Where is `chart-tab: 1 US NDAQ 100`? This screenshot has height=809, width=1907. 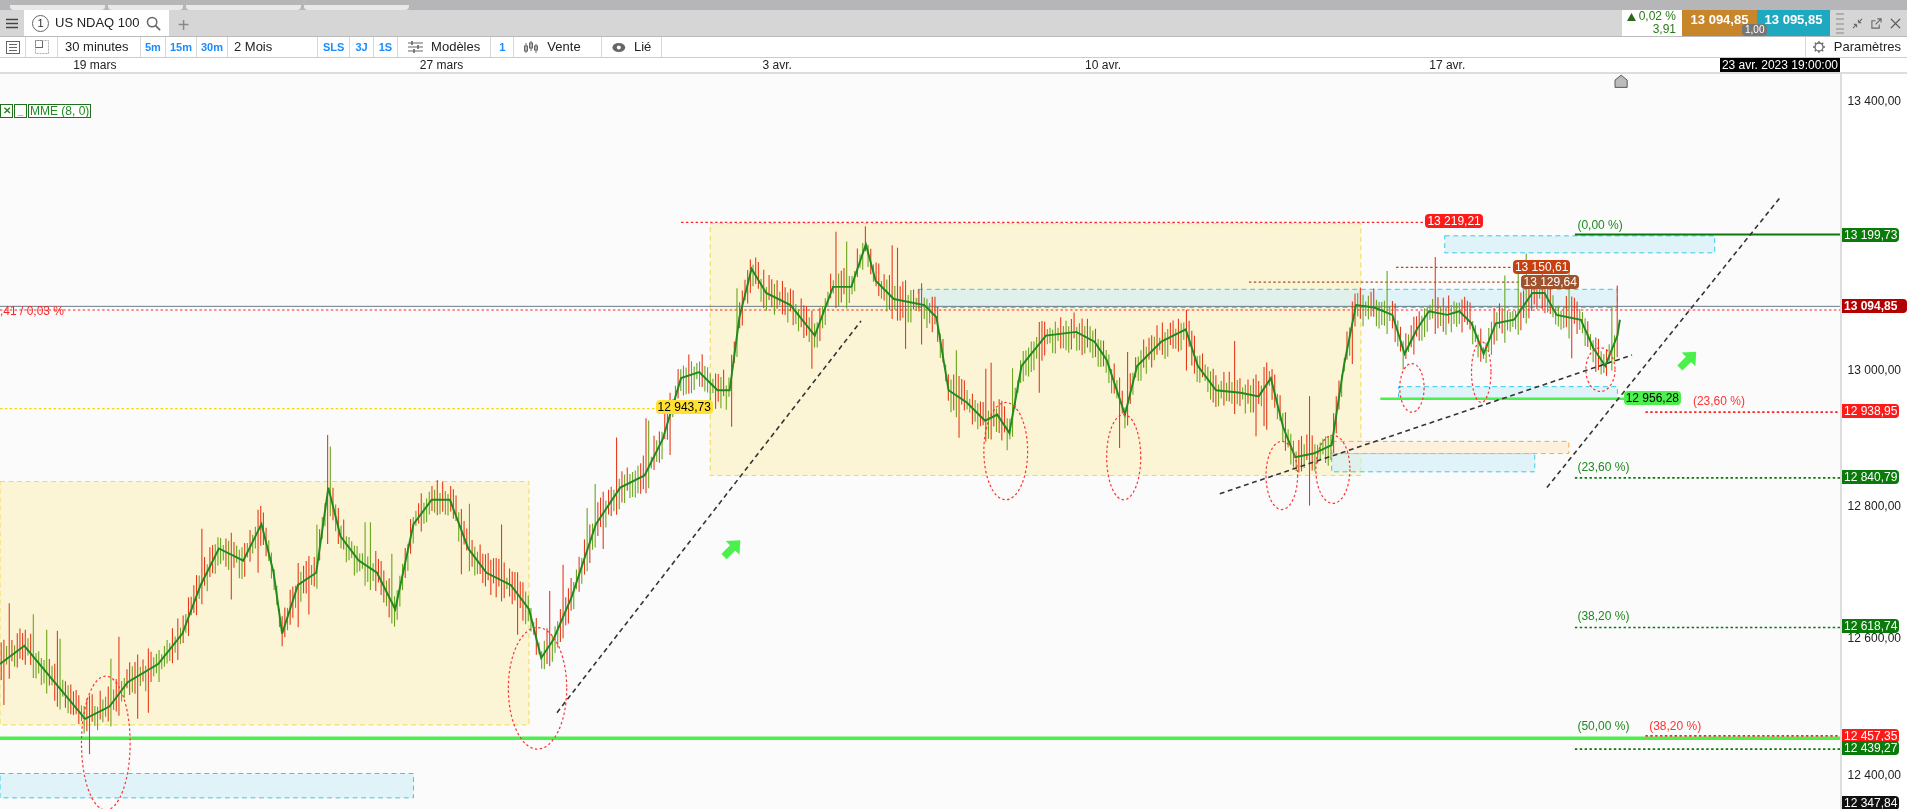 chart-tab: 1 US NDAQ 100 is located at coordinates (96, 23).